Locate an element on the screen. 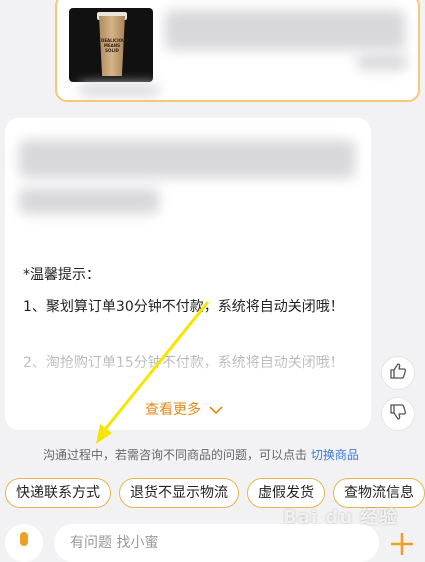  voice-button is located at coordinates (24, 543).